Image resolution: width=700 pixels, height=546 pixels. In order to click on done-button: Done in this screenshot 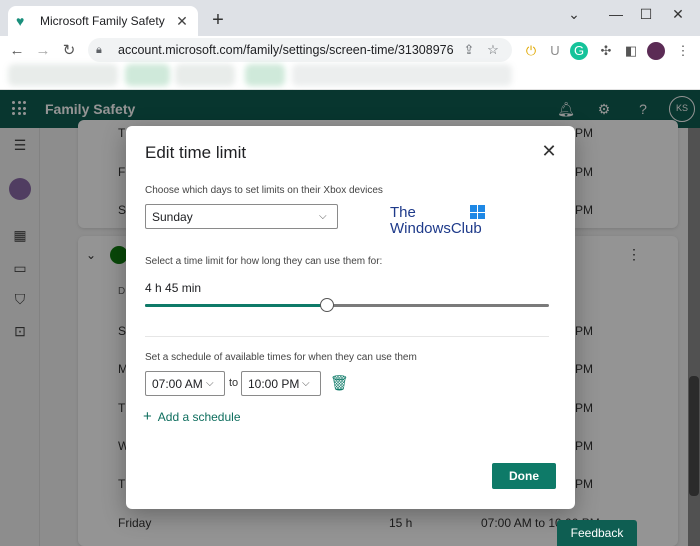, I will do `click(524, 476)`.